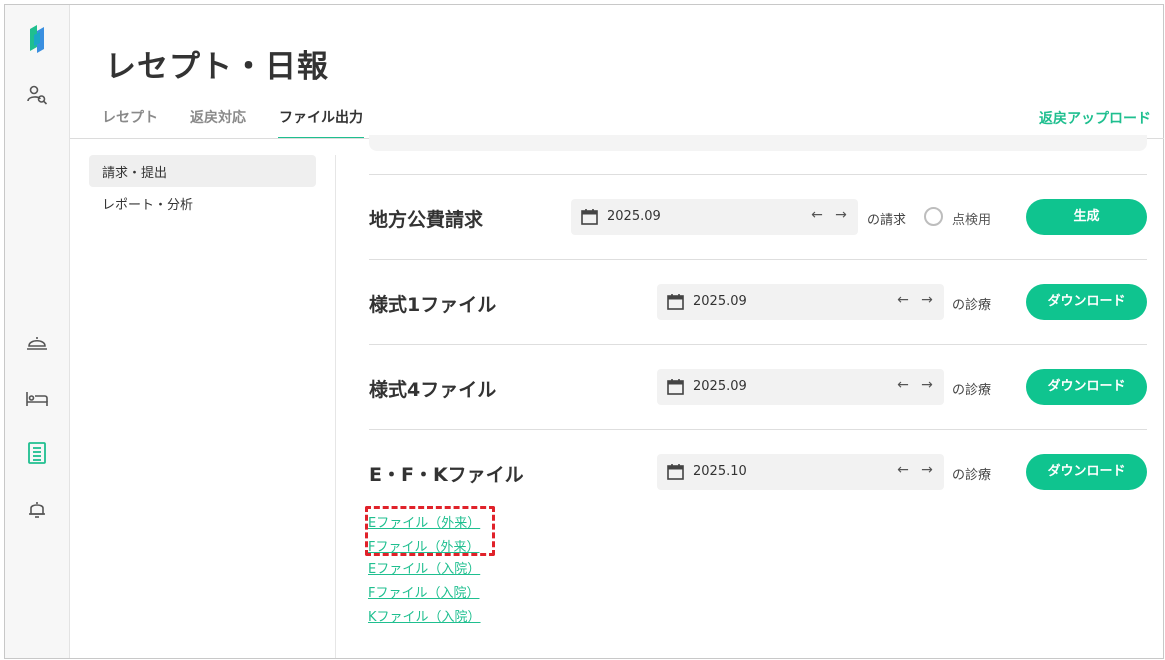 The height and width of the screenshot is (660, 1165). Describe the element at coordinates (423, 591) in the screenshot. I see `file-link-f-inpatient: Fファイル（入院）` at that location.